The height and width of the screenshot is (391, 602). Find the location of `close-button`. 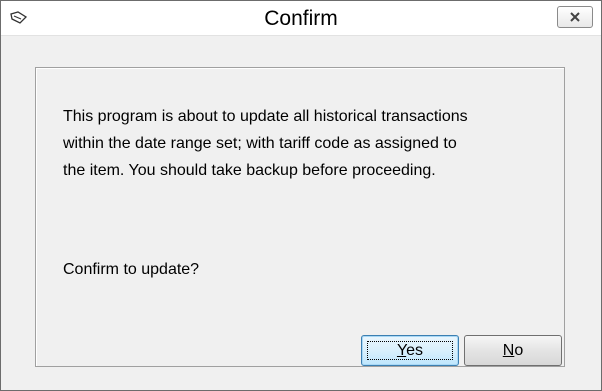

close-button is located at coordinates (575, 17).